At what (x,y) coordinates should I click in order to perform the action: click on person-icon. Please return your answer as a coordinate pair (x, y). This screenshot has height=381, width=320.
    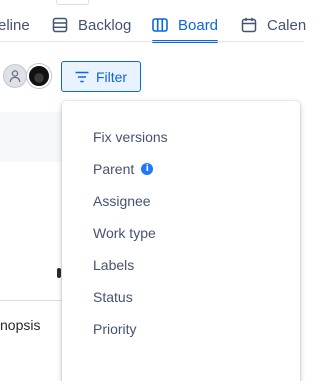
    Looking at the image, I should click on (15, 76).